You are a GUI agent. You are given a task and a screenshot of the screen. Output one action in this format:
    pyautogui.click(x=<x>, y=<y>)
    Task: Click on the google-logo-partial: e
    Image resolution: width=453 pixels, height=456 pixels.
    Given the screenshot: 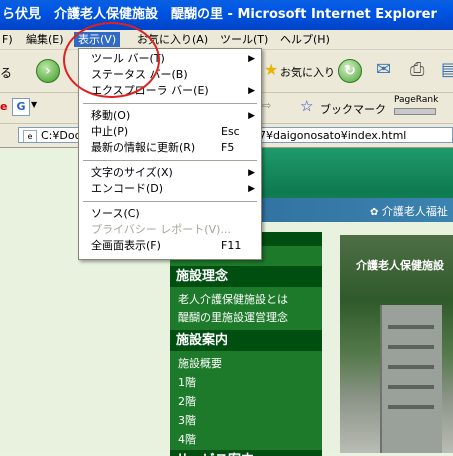 What is the action you would take?
    pyautogui.click(x=4, y=106)
    